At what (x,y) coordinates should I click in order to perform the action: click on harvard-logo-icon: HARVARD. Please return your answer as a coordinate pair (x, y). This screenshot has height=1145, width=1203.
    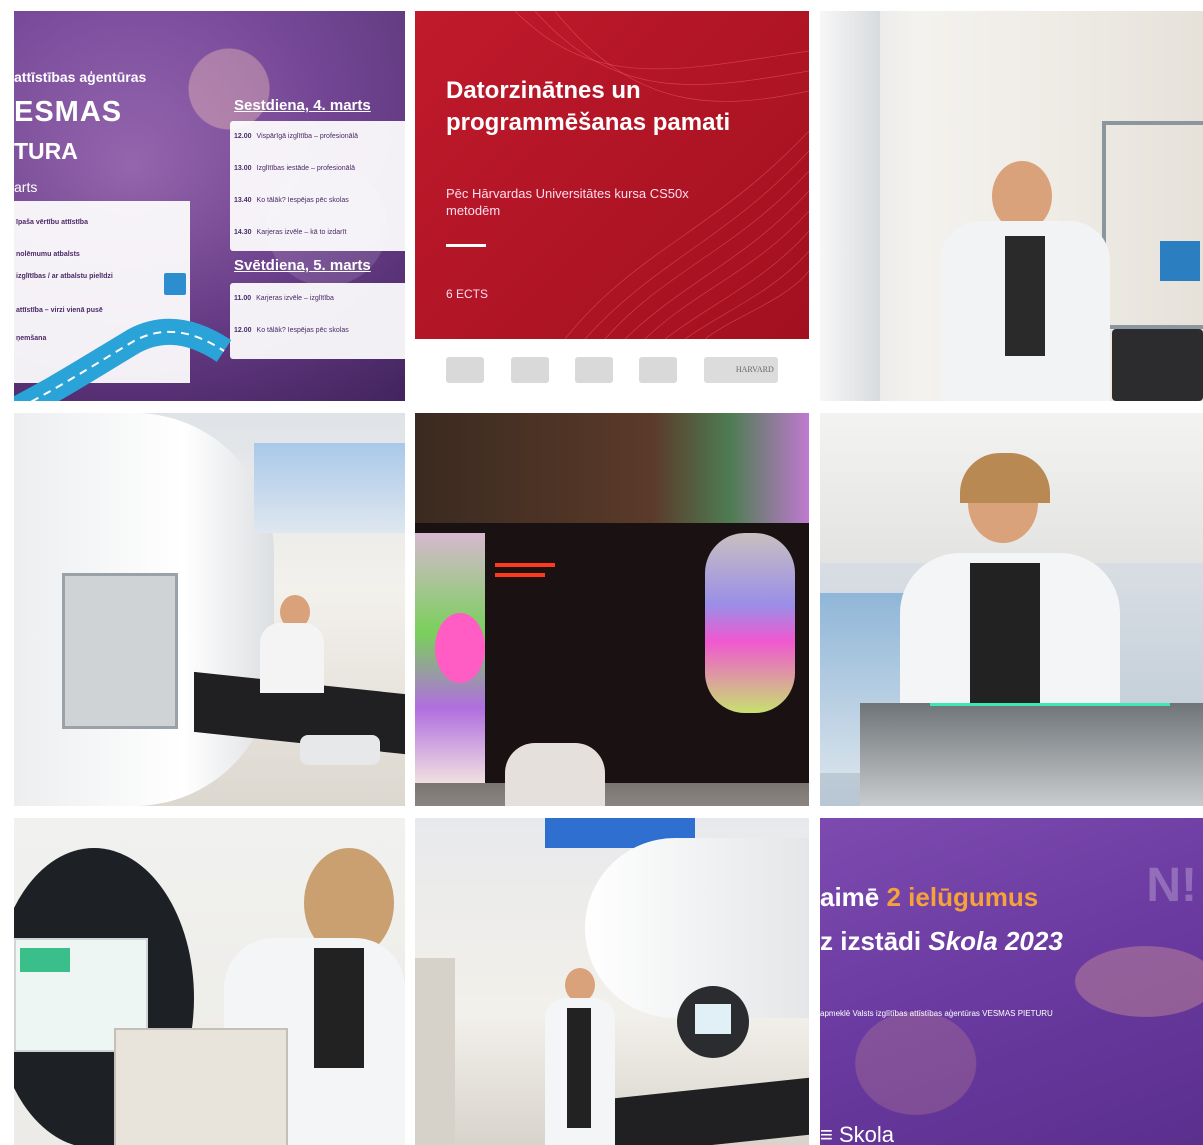
    Looking at the image, I should click on (740, 370).